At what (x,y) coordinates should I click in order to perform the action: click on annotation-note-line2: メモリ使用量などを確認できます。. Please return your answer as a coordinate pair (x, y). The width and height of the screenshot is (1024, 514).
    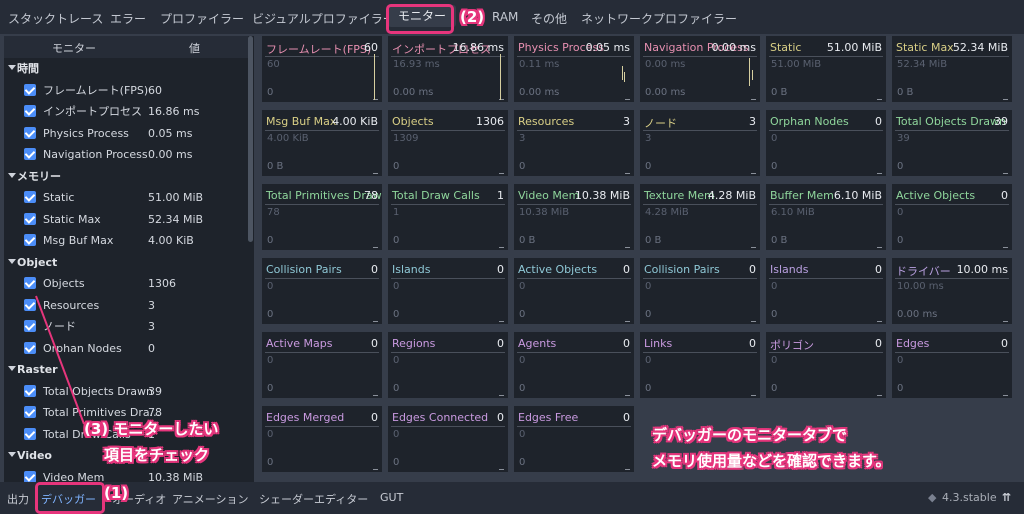
    Looking at the image, I should click on (771, 461).